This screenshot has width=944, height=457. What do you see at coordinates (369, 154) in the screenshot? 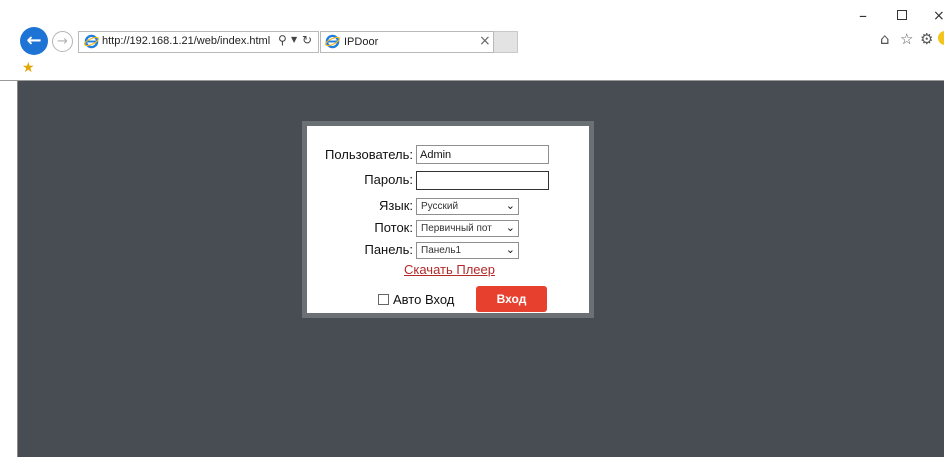
I see `user-label: Пользователь:` at bounding box center [369, 154].